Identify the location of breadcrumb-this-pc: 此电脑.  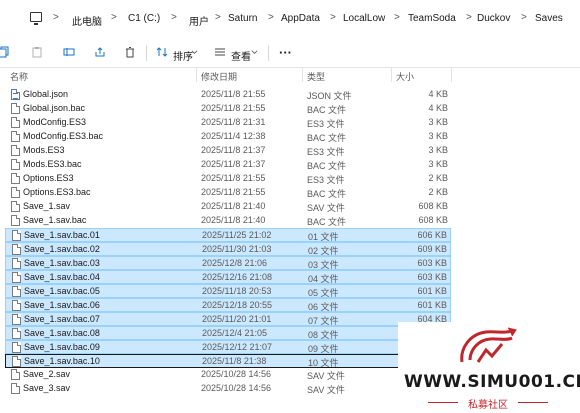
(87, 20).